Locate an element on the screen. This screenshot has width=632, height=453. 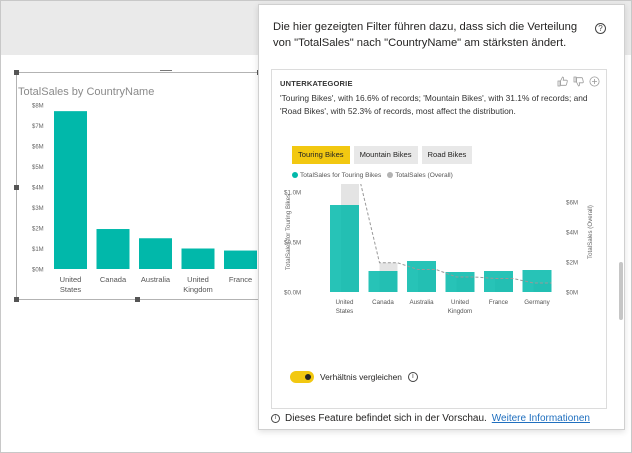
y-tick-label: $4M is located at coordinates (38, 189).